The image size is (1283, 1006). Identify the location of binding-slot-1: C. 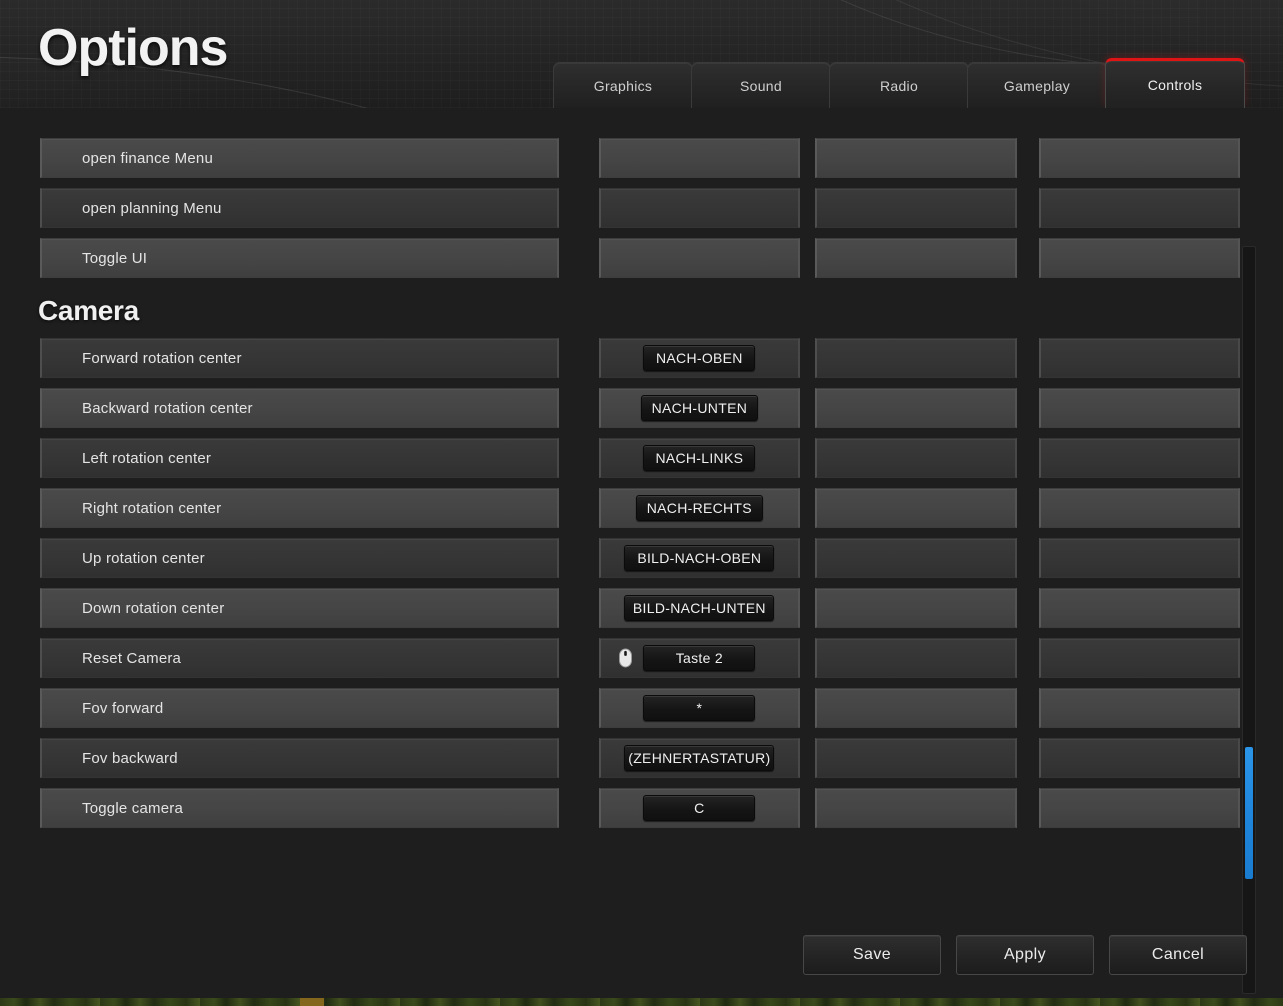
(699, 808).